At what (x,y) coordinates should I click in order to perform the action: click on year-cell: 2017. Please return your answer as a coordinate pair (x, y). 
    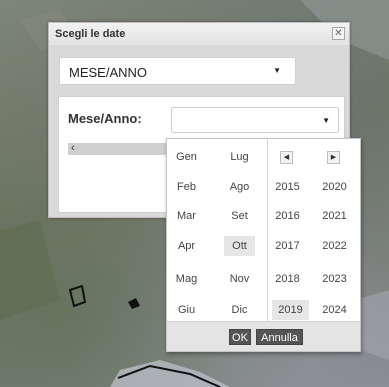
    Looking at the image, I should click on (287, 246).